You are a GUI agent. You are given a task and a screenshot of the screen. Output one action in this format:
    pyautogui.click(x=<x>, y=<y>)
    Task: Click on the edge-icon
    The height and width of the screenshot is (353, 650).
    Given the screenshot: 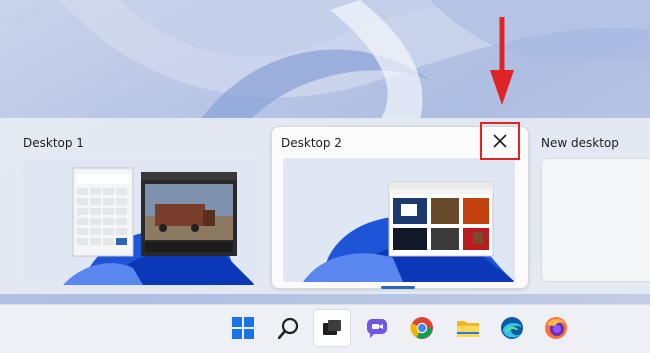 What is the action you would take?
    pyautogui.click(x=512, y=328)
    